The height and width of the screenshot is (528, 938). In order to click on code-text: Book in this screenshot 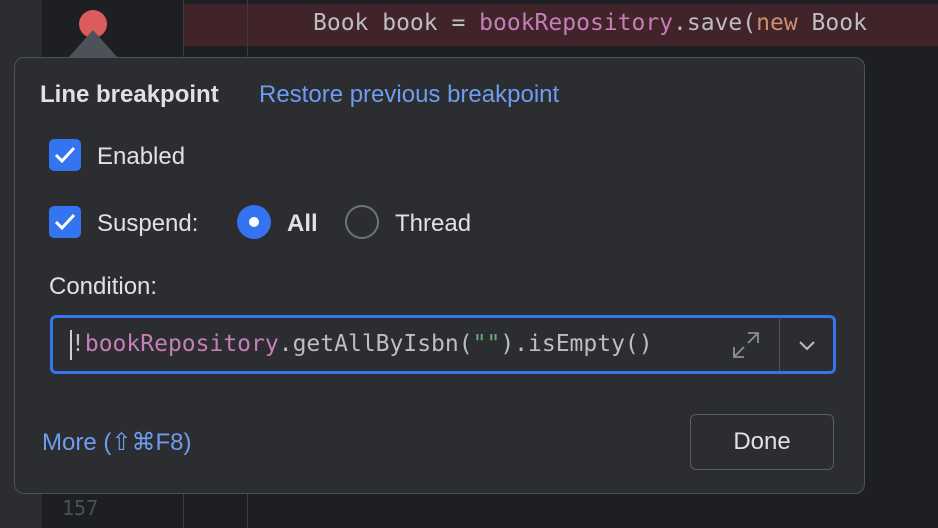, I will do `click(832, 23)`.